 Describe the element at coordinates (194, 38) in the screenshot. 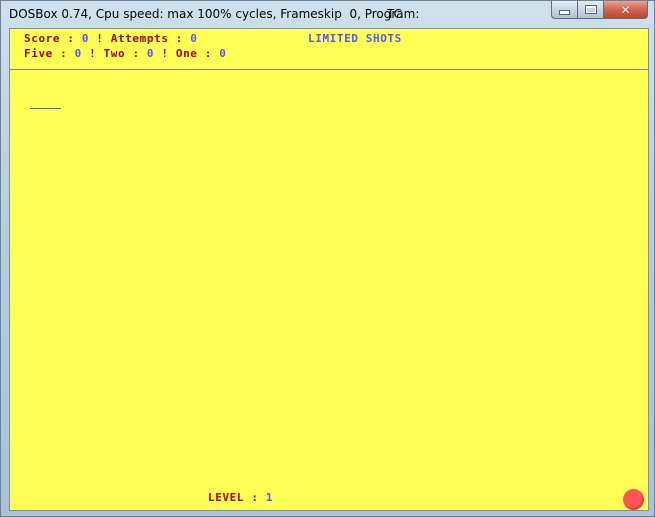

I see `attempts-value: 0` at that location.